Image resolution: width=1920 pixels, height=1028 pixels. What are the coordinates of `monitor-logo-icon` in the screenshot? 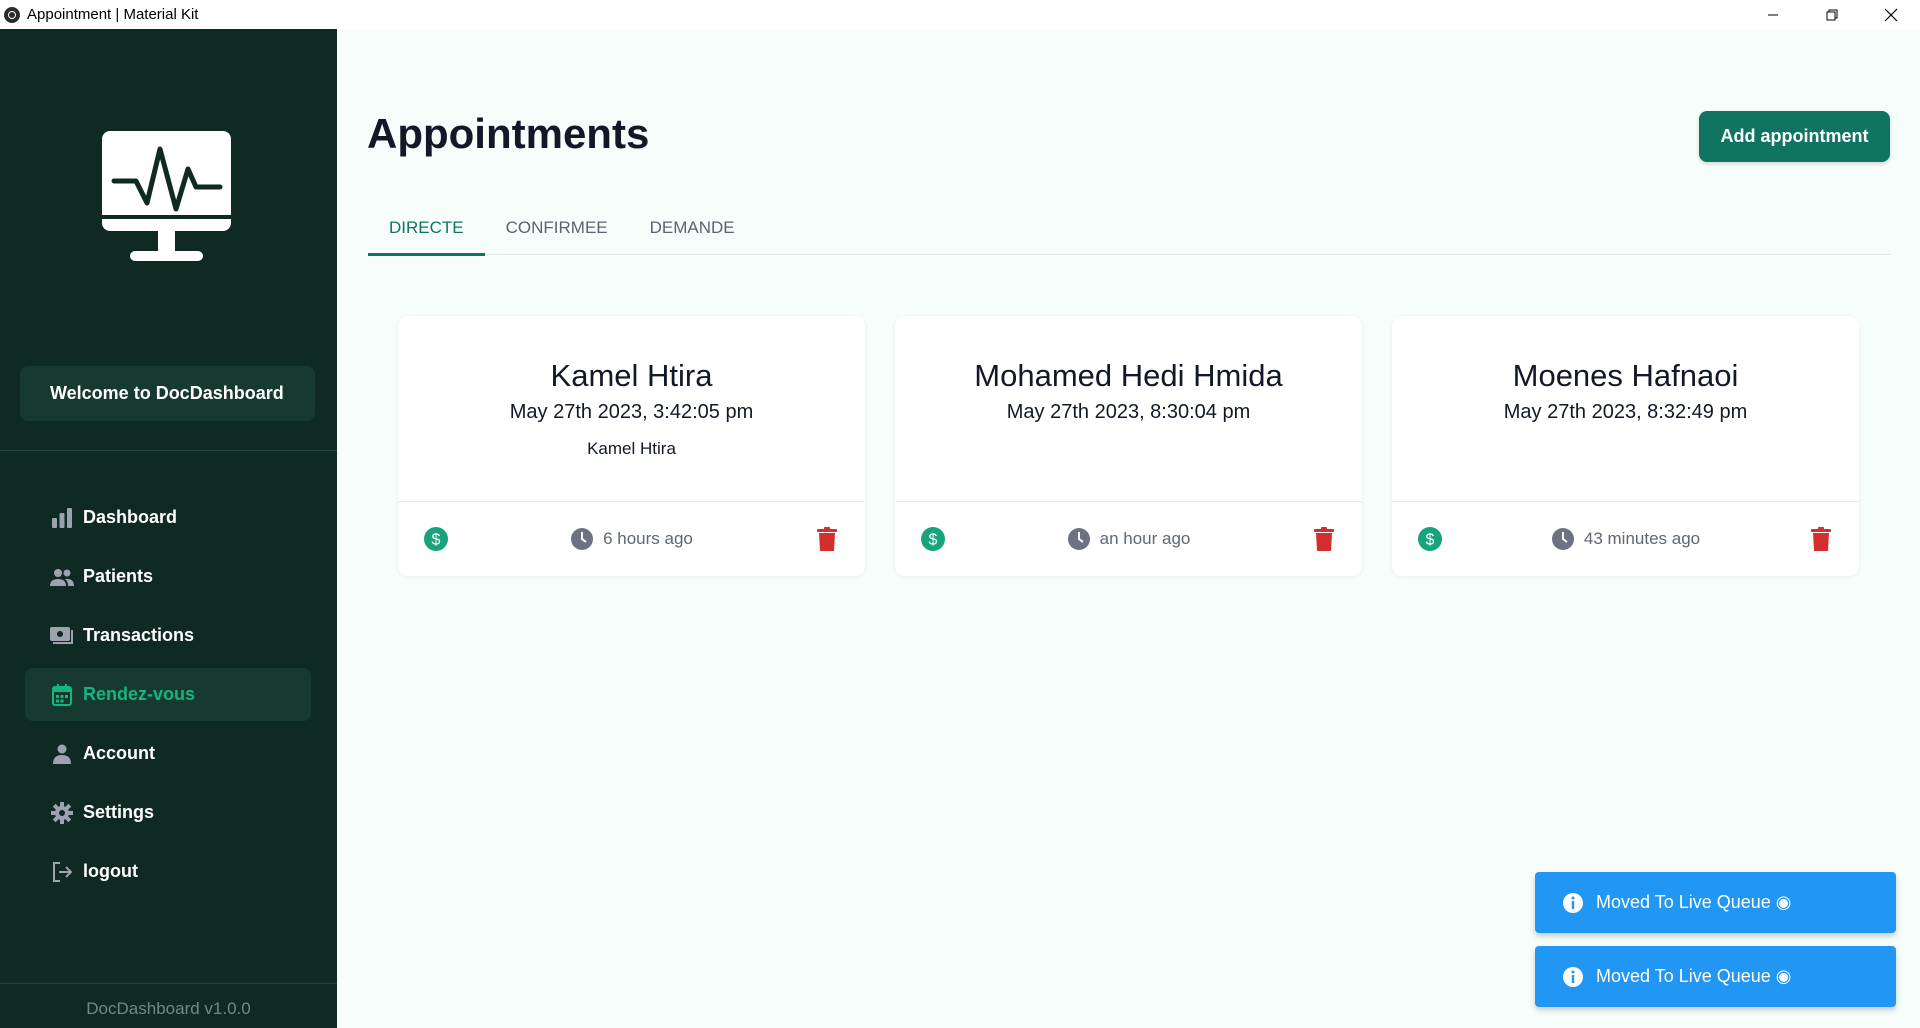 It's located at (166, 196).